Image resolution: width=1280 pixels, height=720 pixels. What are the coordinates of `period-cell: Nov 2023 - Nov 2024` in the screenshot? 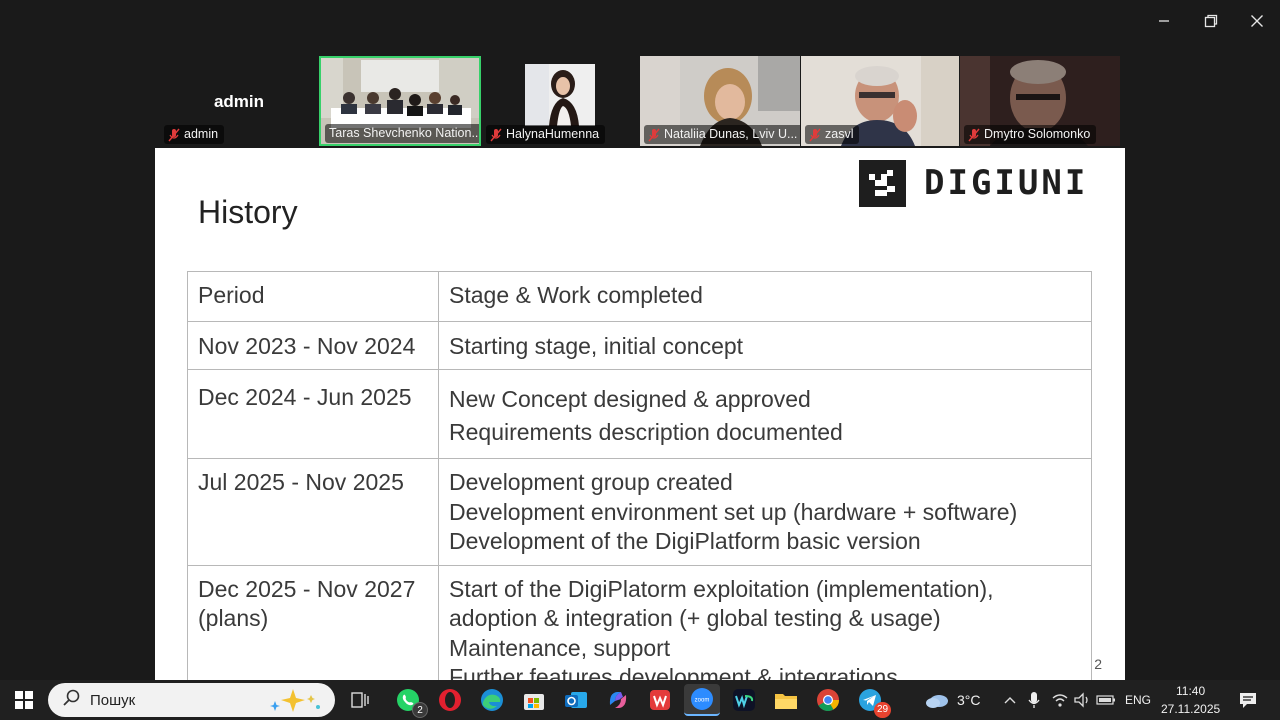 It's located at (313, 345).